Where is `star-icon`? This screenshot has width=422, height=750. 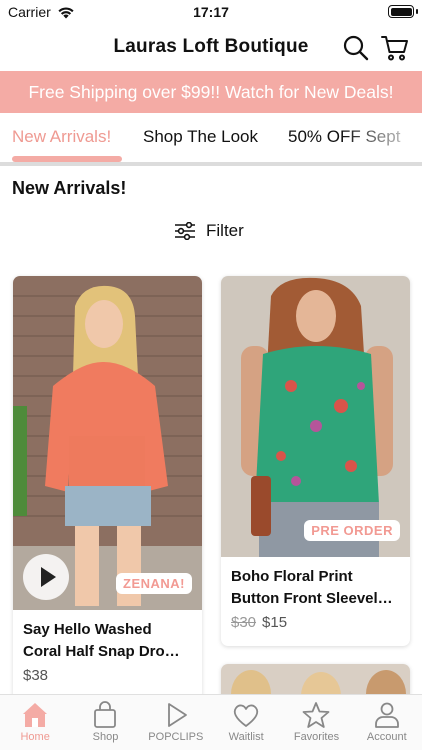
star-icon is located at coordinates (316, 715).